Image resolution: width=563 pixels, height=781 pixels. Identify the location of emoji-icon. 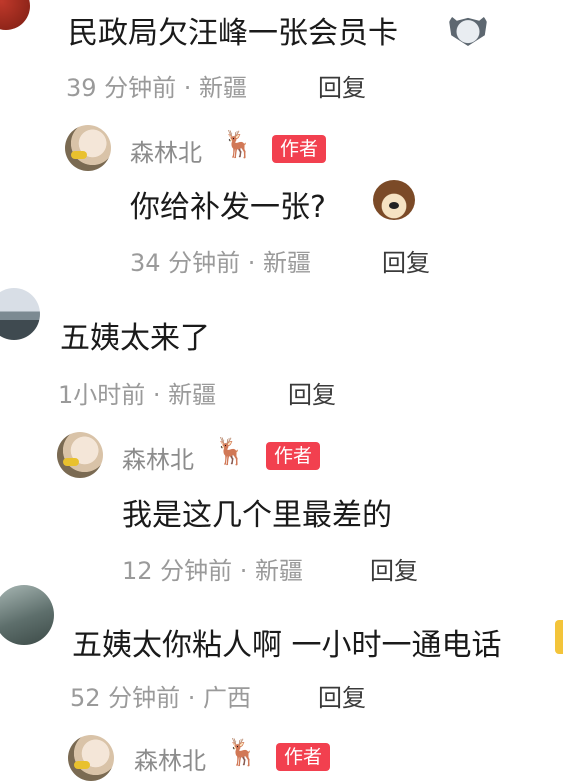
(559, 637).